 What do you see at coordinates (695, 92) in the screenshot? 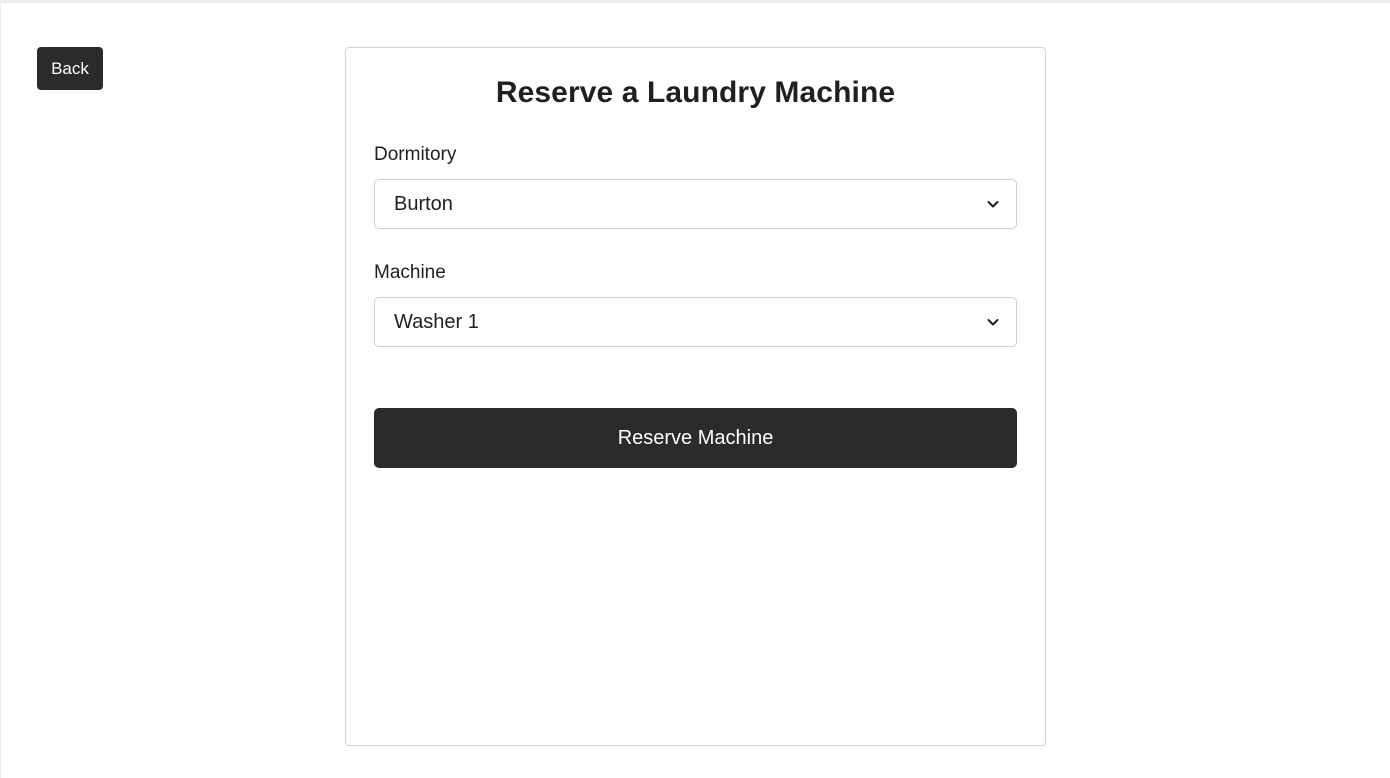
I see `page-title: Reserve a Laundry Machine` at bounding box center [695, 92].